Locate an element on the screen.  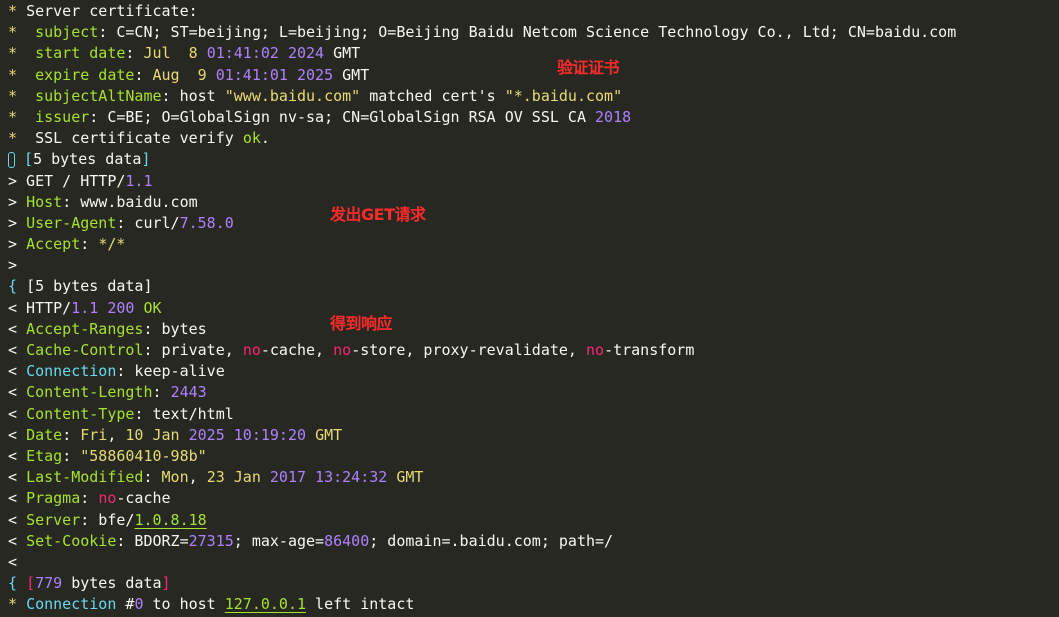
line-segment: -transform is located at coordinates (649, 350).